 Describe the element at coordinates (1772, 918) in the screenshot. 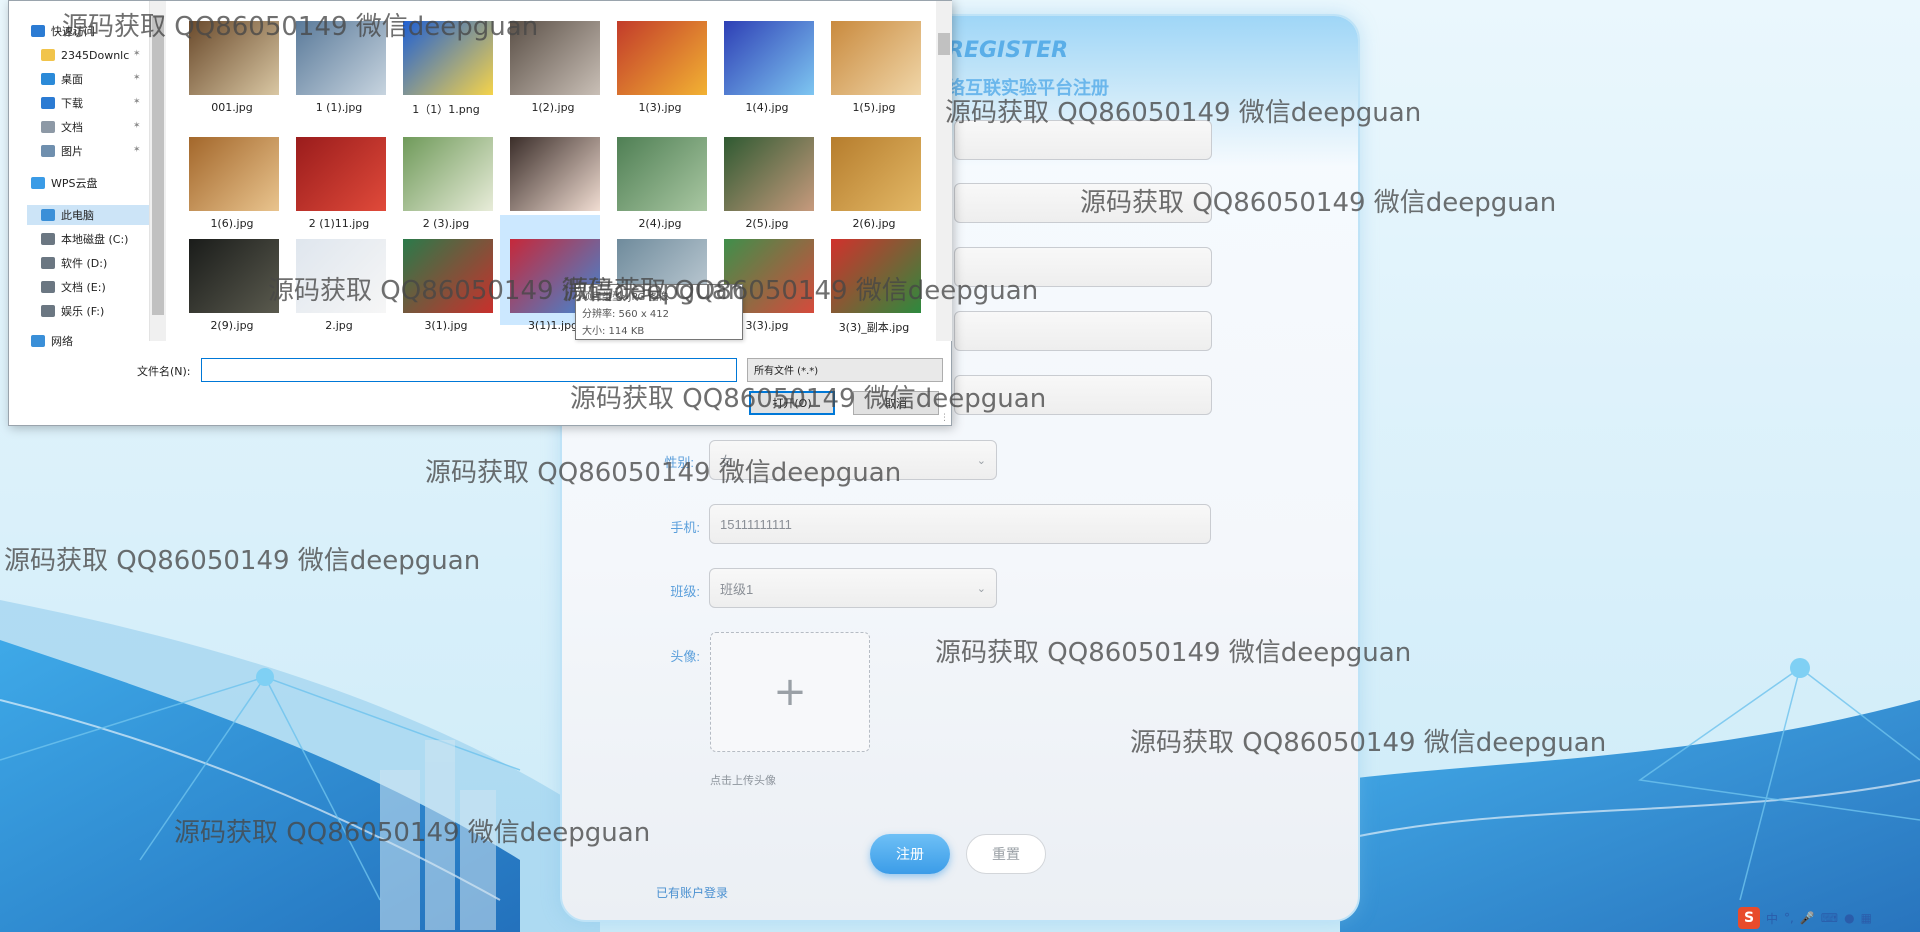

I see `ime-mode: 中` at that location.